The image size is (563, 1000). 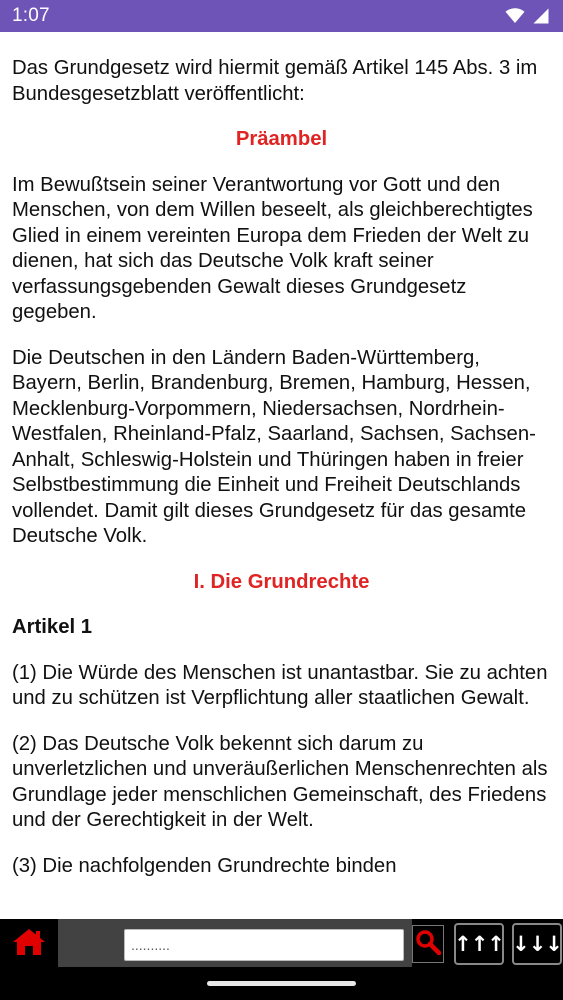 What do you see at coordinates (264, 945) in the screenshot?
I see `search-input` at bounding box center [264, 945].